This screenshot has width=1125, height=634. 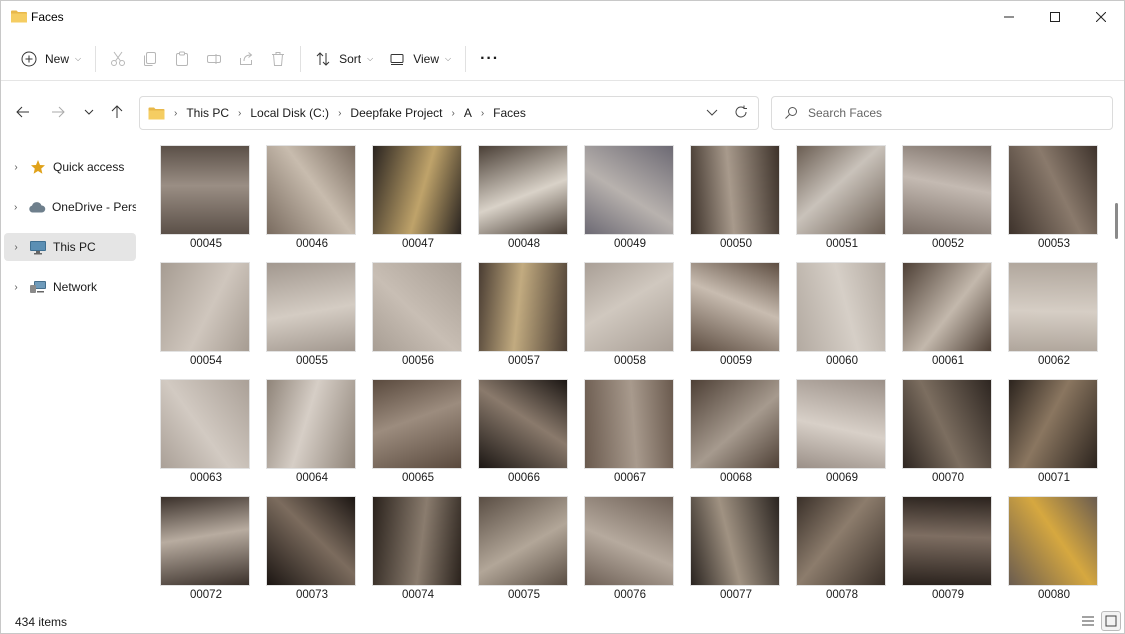 What do you see at coordinates (207, 113) in the screenshot?
I see `breadcrumb-item: This PC` at bounding box center [207, 113].